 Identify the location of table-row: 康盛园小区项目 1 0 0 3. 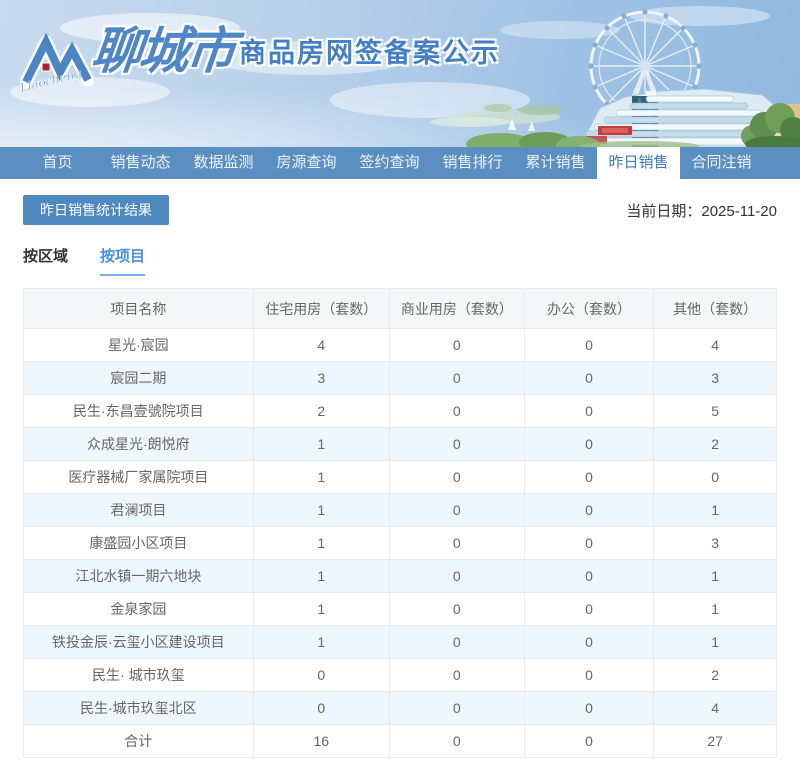
(400, 543).